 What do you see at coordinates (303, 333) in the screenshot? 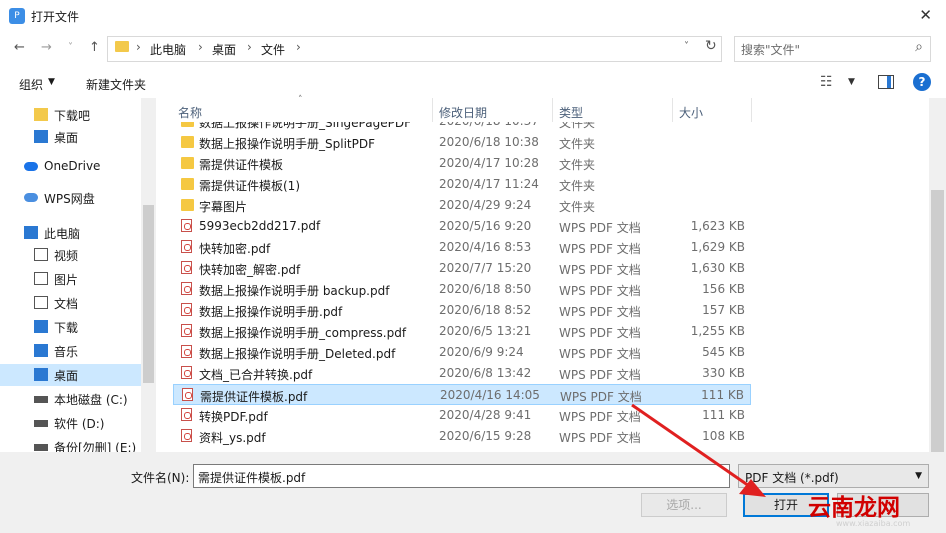
I see `file-name: 数据上报操作说明手册_compress.pdf` at bounding box center [303, 333].